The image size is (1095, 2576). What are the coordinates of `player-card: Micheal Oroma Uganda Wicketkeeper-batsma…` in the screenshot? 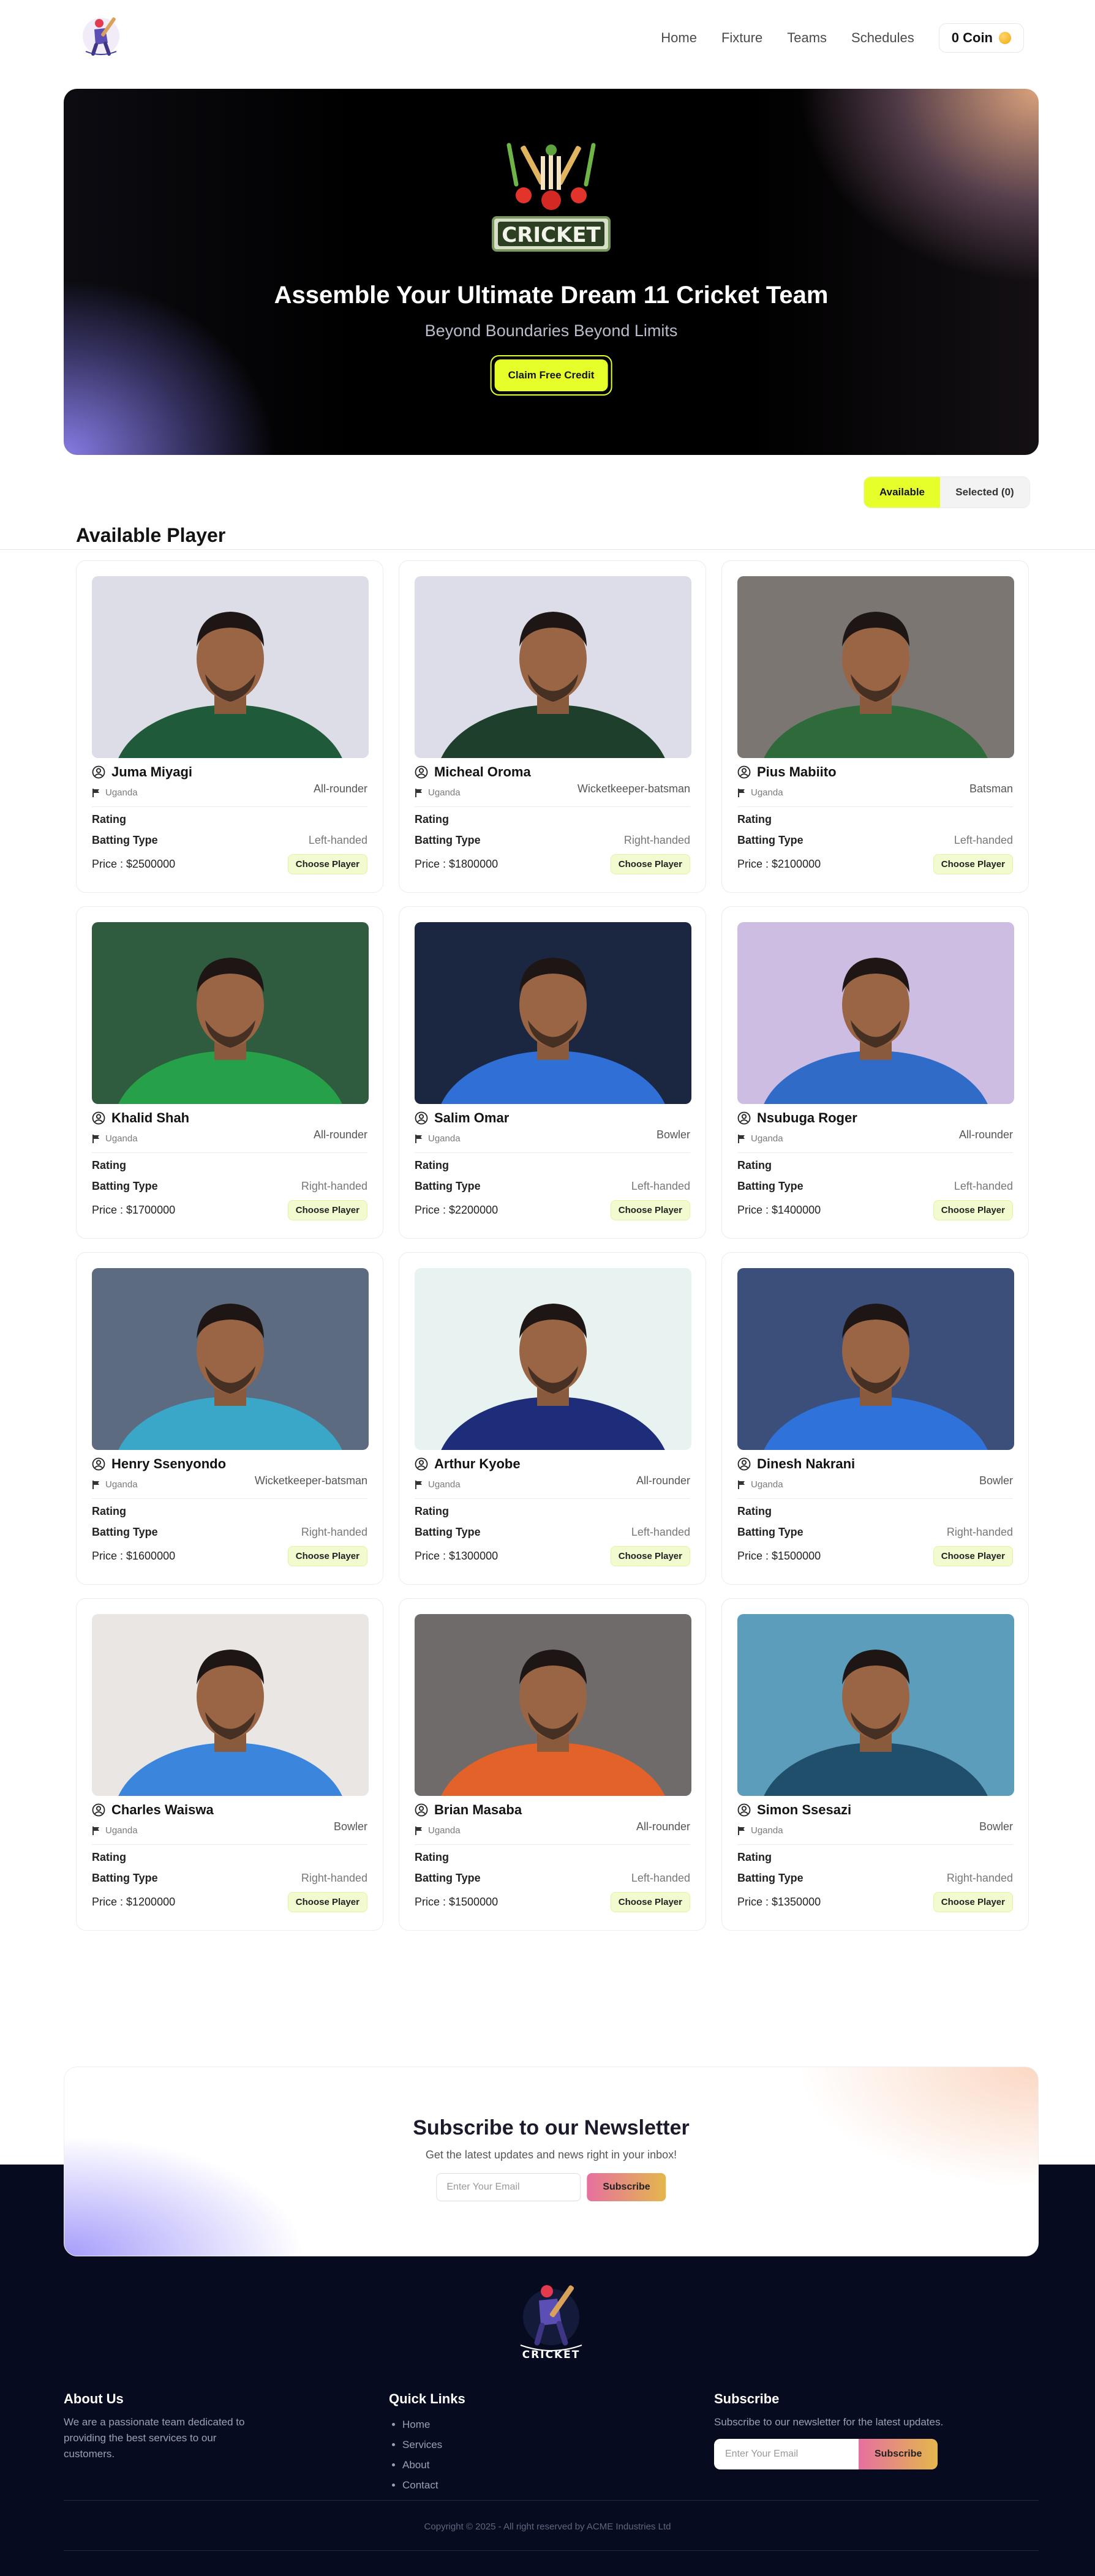 It's located at (552, 726).